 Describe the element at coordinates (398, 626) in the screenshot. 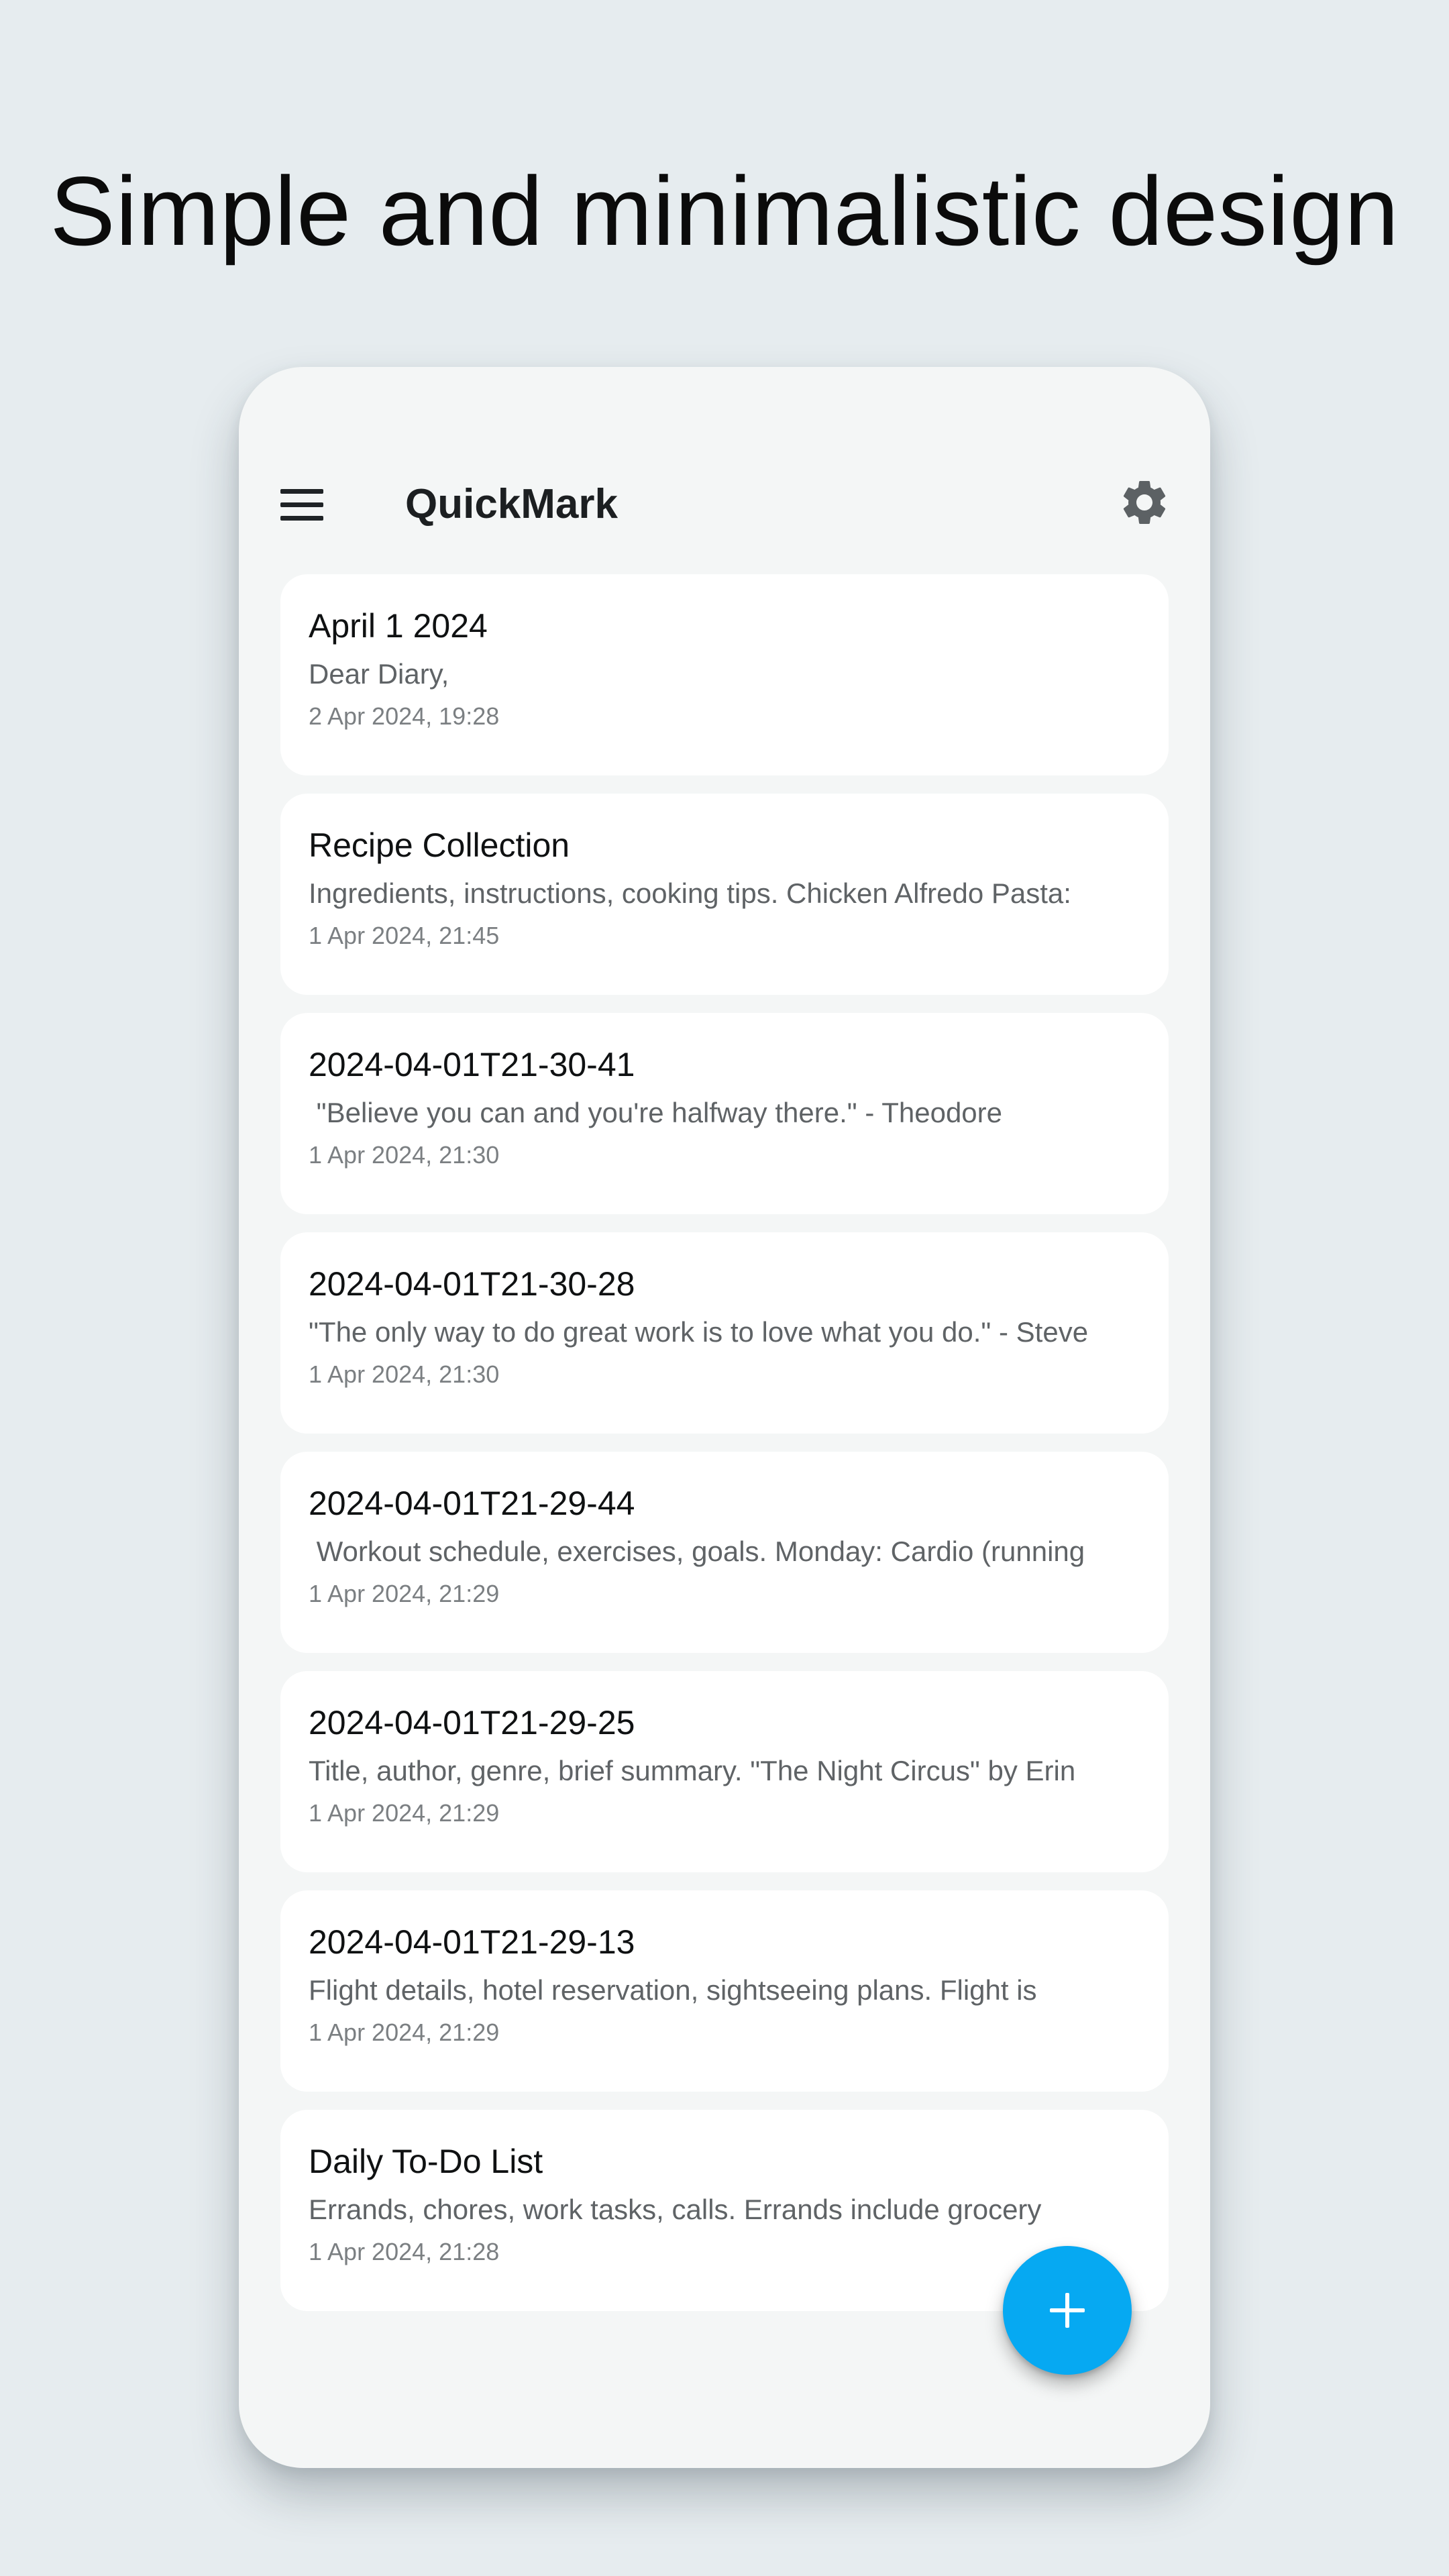

I see `note-title: April 1 2024` at that location.